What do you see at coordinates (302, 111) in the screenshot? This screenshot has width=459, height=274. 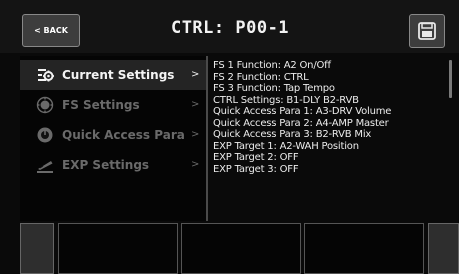 I see `setting-line: Quick Access Para 1: A3-DRV Volume` at bounding box center [302, 111].